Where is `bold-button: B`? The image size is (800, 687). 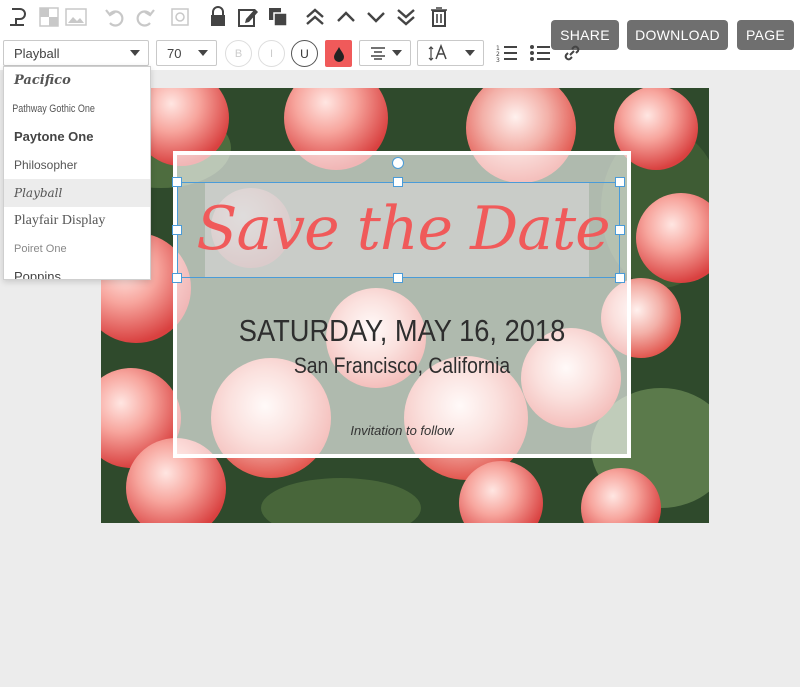
bold-button: B is located at coordinates (238, 53).